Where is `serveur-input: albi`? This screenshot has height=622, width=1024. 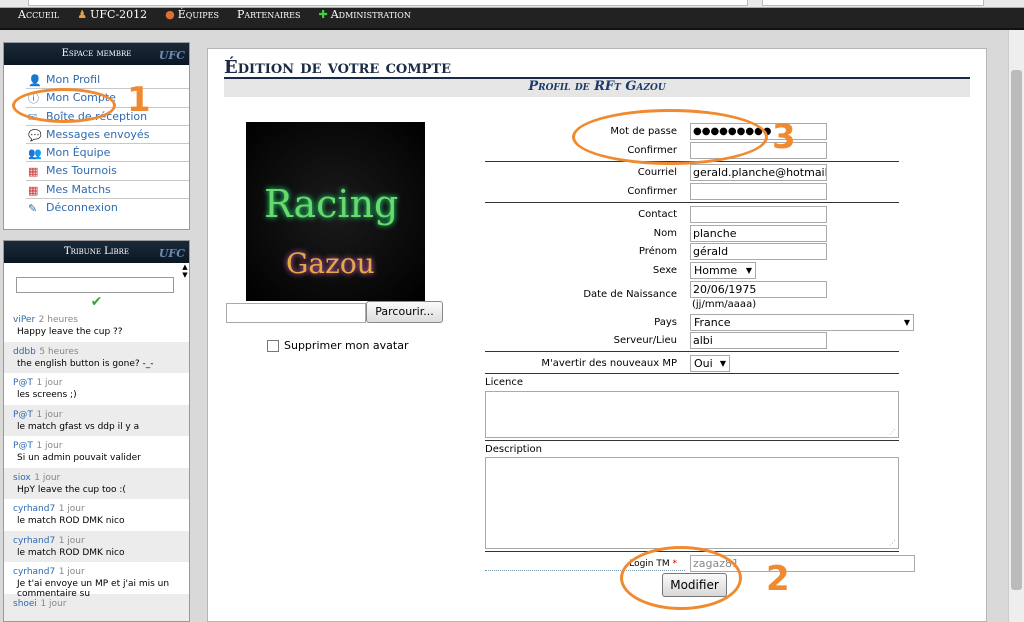
serveur-input: albi is located at coordinates (758, 340).